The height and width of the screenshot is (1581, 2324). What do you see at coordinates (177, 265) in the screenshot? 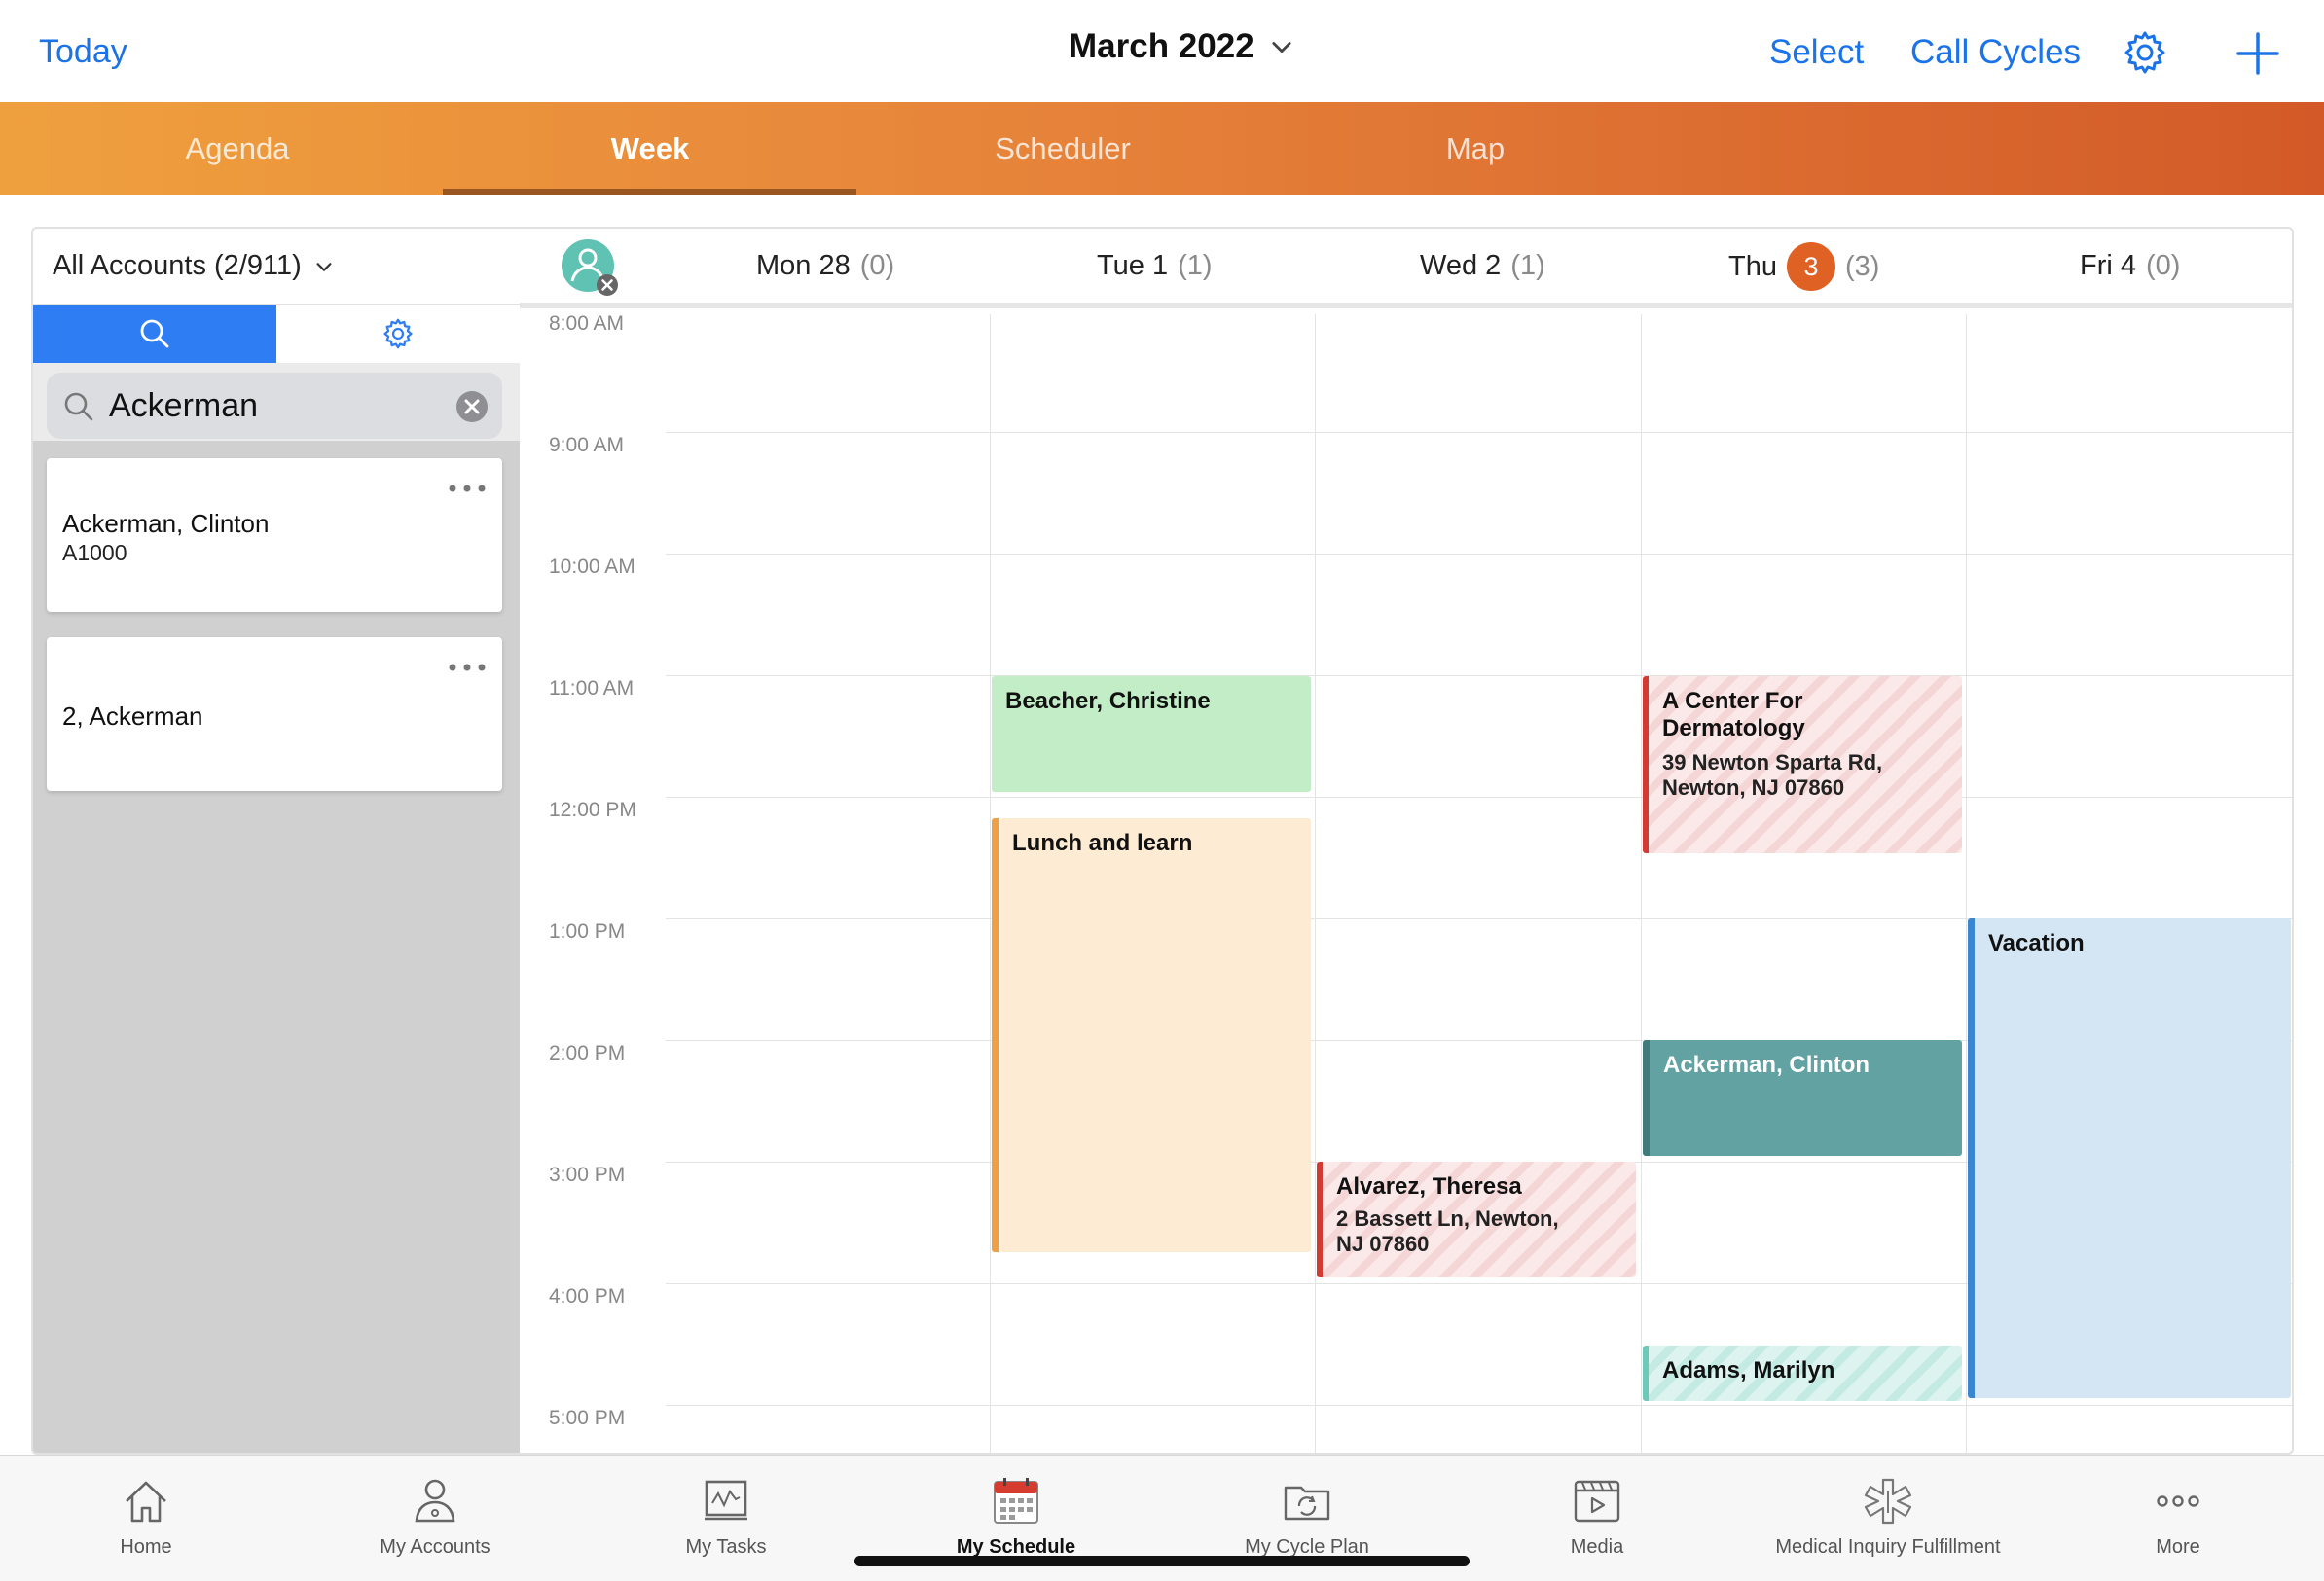
I see `accounts-filter-label: All Accounts (2/911)` at bounding box center [177, 265].